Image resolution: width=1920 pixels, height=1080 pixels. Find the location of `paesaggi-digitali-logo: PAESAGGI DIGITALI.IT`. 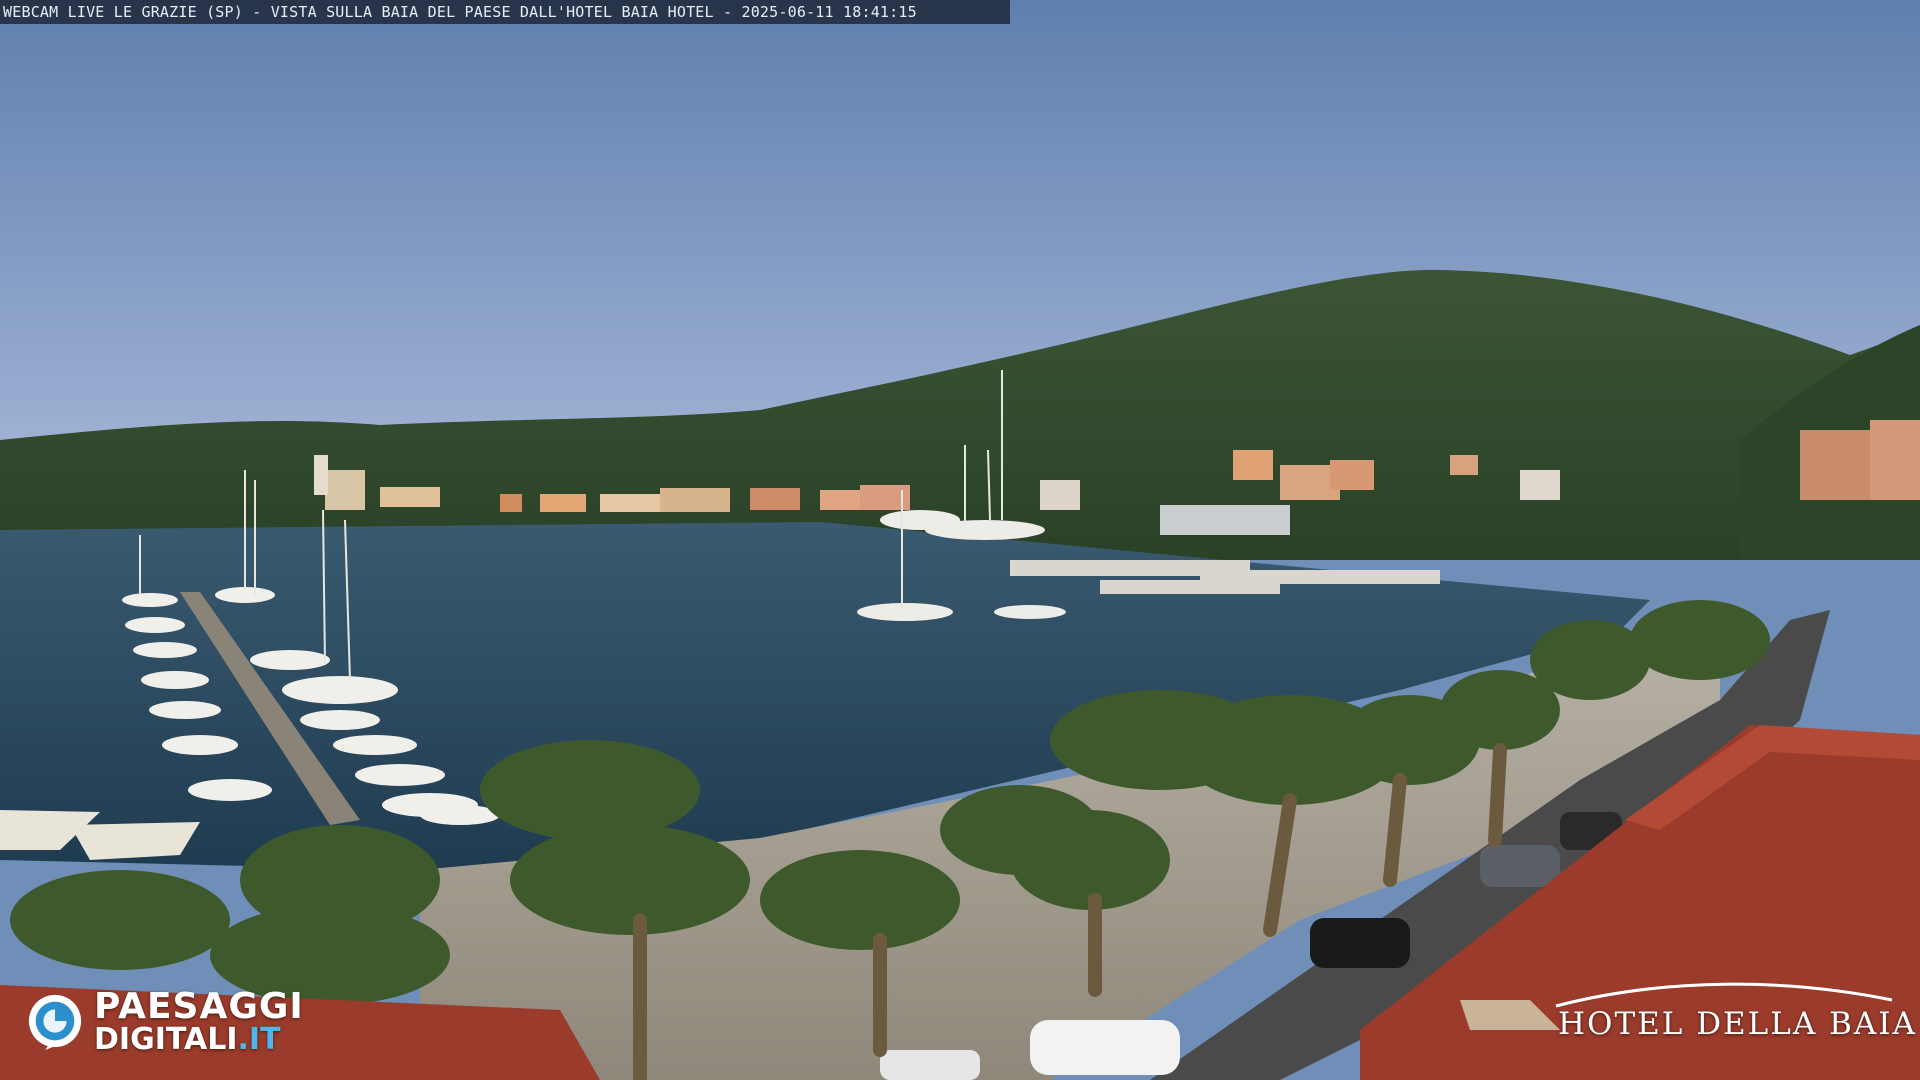

paesaggi-digitali-logo: PAESAGGI DIGITALI.IT is located at coordinates (181, 1023).